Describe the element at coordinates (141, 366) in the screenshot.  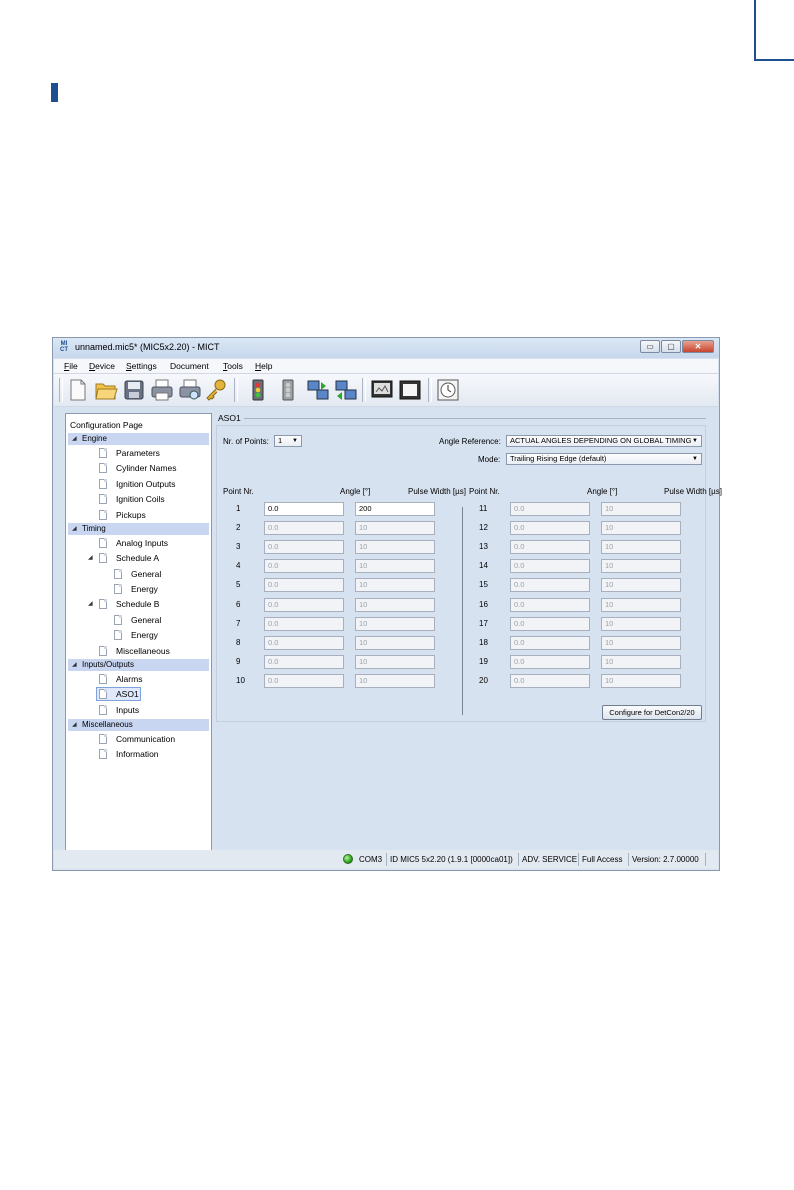
I see `menu-settings: Settings` at that location.